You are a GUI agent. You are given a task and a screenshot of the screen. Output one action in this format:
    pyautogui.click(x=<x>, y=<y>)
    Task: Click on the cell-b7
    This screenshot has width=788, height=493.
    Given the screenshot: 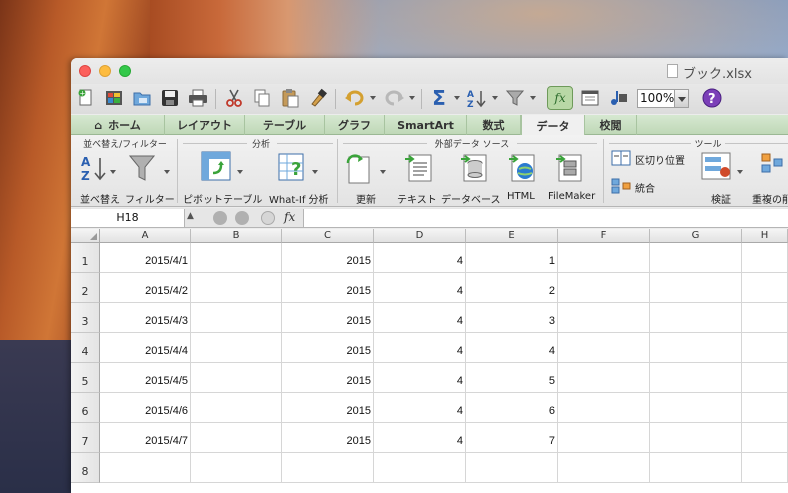 What is the action you would take?
    pyautogui.click(x=236, y=438)
    